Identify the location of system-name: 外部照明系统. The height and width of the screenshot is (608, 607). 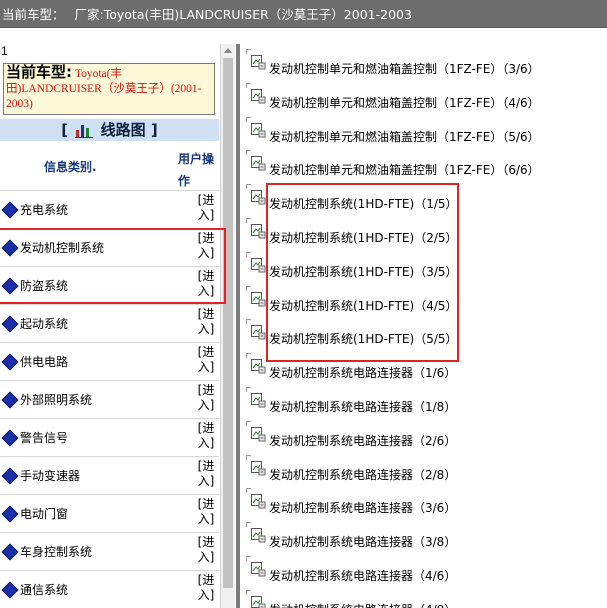
(56, 399).